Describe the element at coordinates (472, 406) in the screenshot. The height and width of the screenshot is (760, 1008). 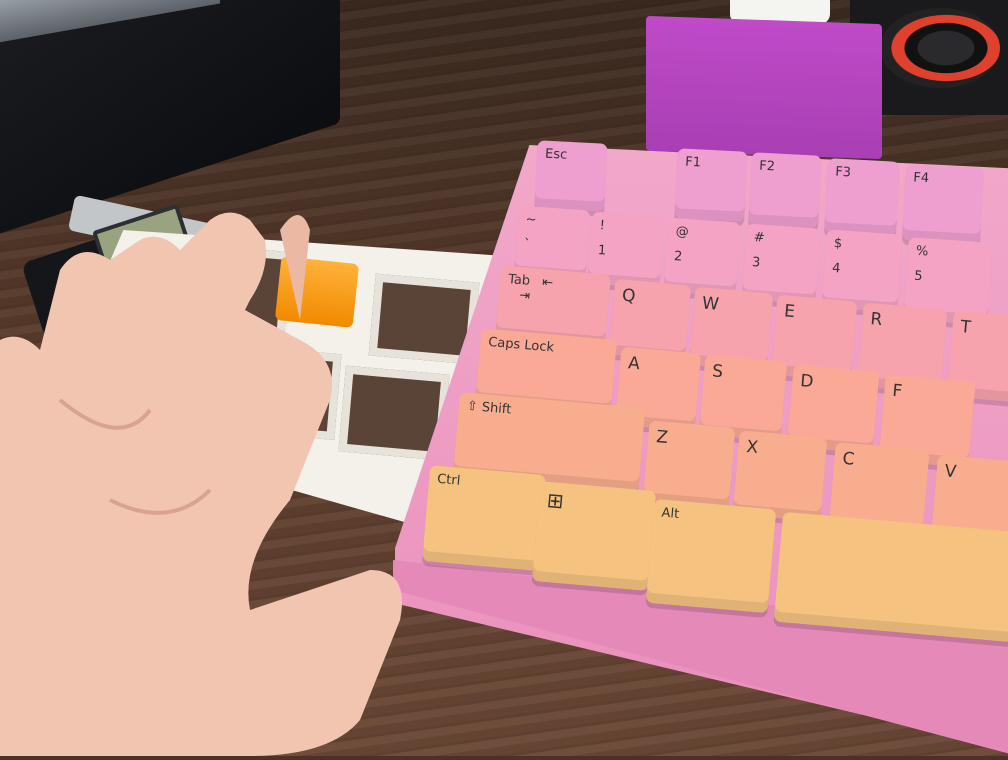
I see `shift-arrow-icon: ⇧` at that location.